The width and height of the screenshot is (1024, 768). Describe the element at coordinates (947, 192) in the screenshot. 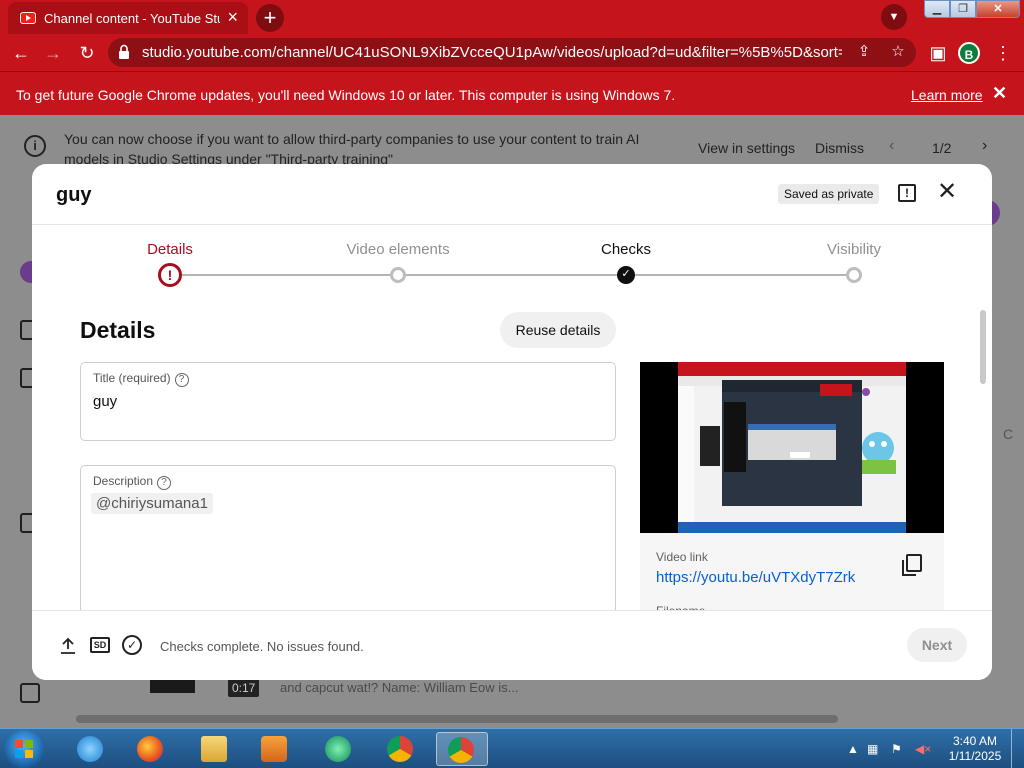

I see `close-dialog-icon: ✕` at that location.